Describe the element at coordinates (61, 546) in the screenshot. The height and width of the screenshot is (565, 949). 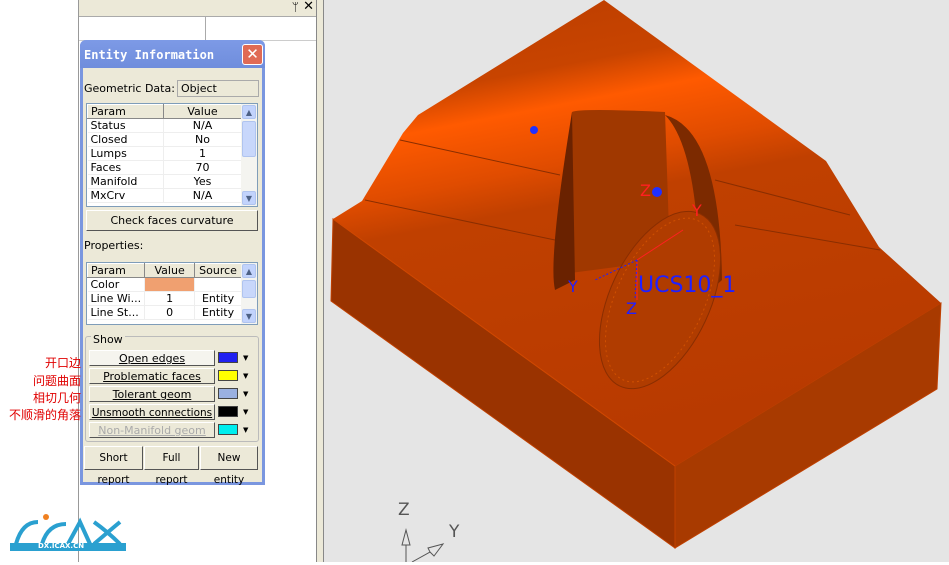
I see `logo-subtext: DX.ICAX.CN` at that location.